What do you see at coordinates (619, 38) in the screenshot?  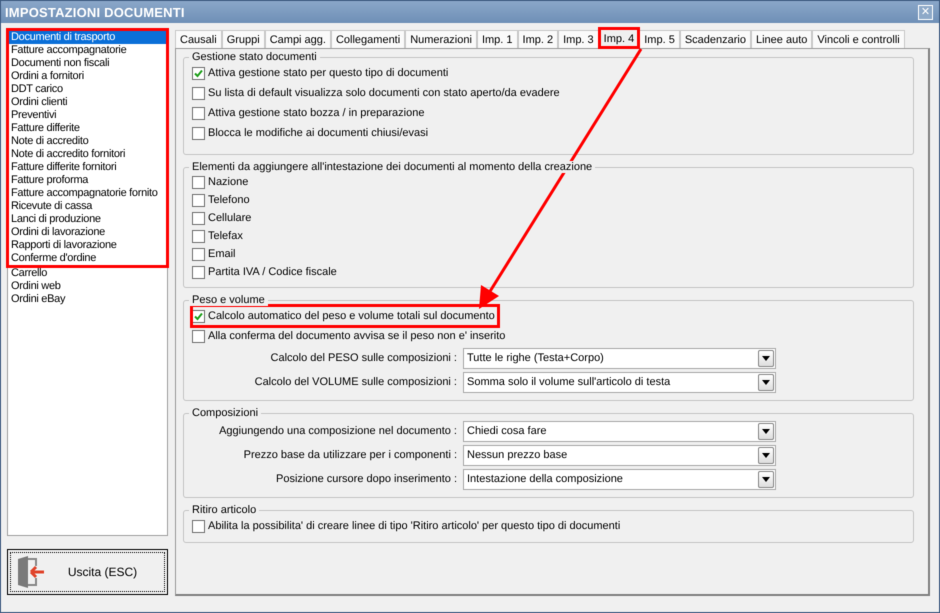 I see `tab: Imp. 4` at bounding box center [619, 38].